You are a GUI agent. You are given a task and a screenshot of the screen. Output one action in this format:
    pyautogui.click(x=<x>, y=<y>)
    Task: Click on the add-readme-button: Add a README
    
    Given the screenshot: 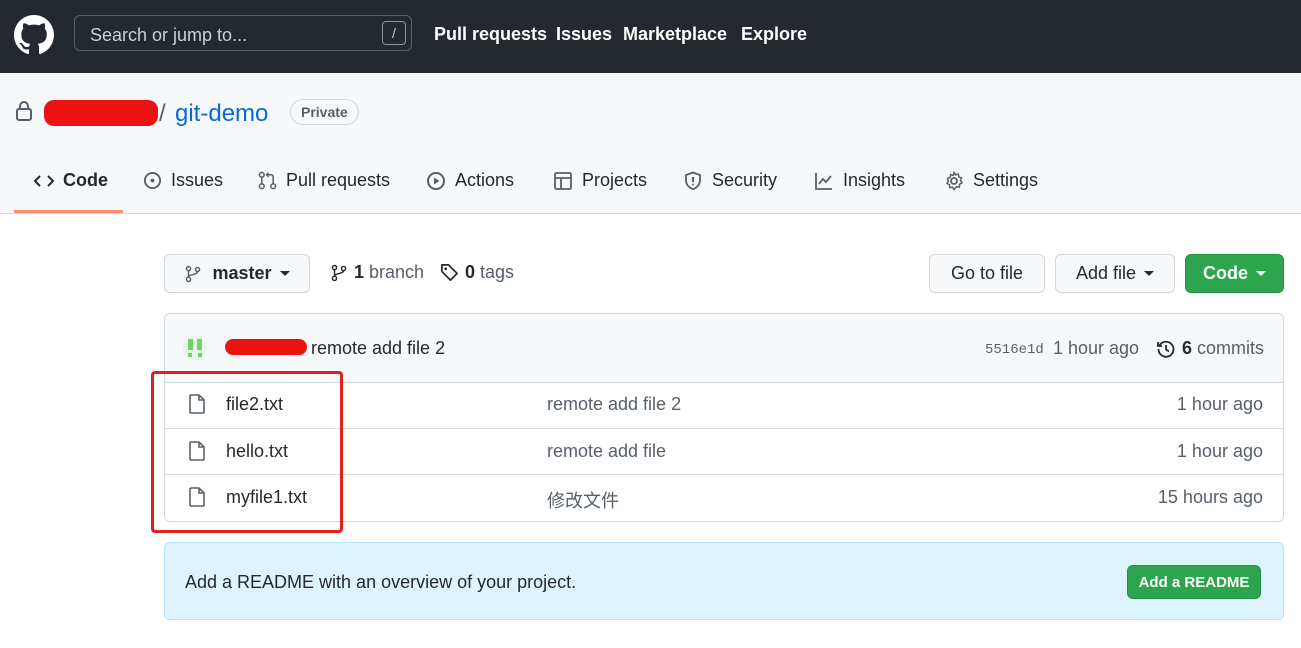 What is the action you would take?
    pyautogui.click(x=1194, y=582)
    